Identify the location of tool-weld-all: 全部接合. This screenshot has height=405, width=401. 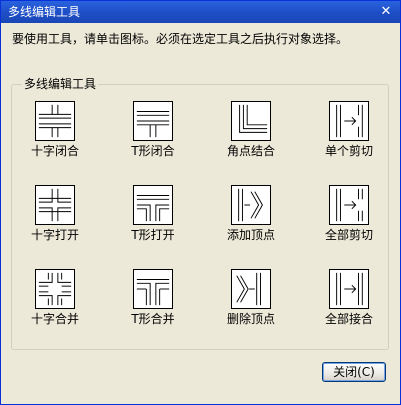
(349, 297).